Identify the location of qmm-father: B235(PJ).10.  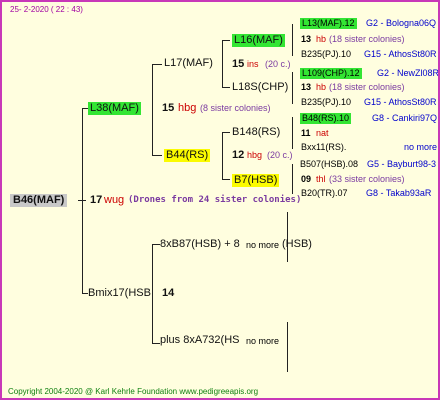
(326, 54).